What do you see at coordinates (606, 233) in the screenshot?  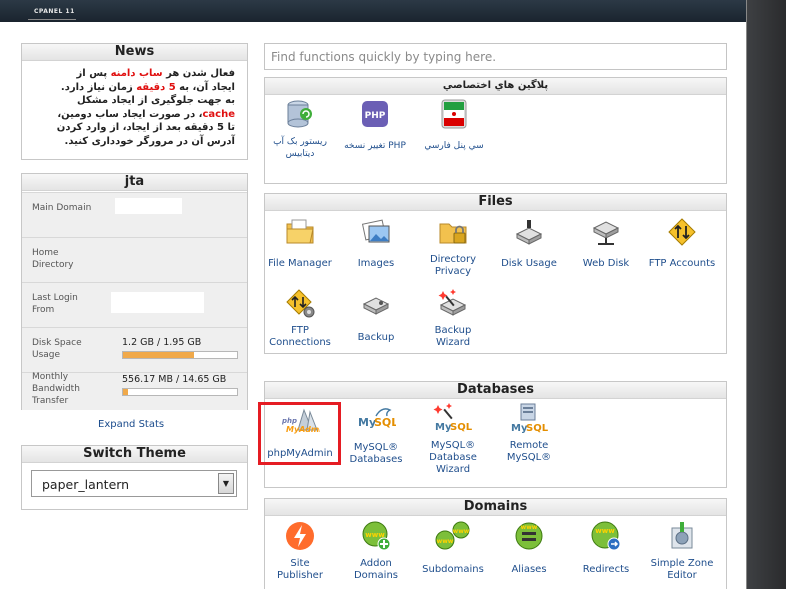 I see `web-disk-icon` at bounding box center [606, 233].